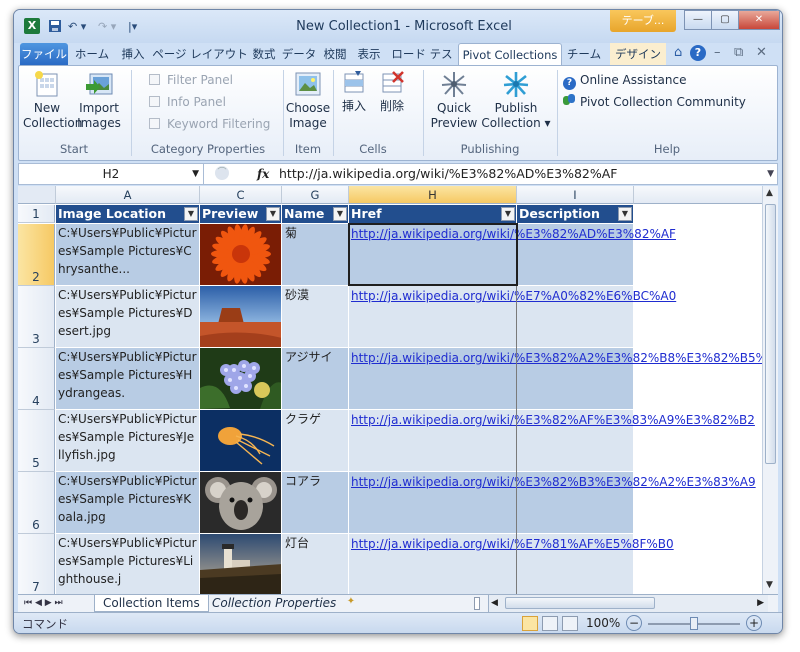 The image size is (800, 652). What do you see at coordinates (335, 54) in the screenshot?
I see `tab-review: 校閲` at bounding box center [335, 54].